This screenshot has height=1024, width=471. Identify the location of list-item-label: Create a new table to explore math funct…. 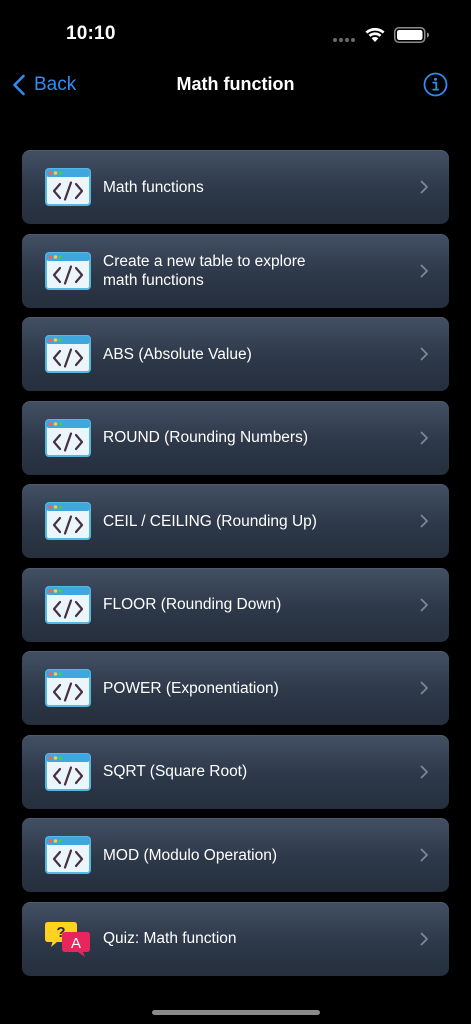
(204, 270).